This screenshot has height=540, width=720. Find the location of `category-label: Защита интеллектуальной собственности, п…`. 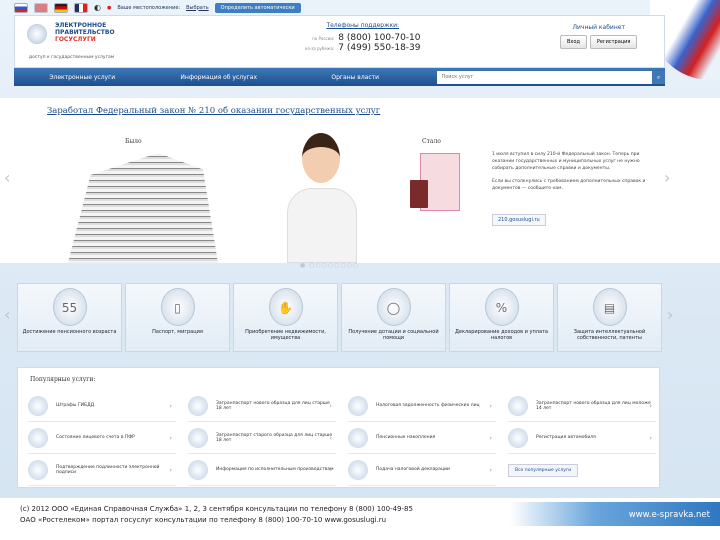

category-label: Защита интеллектуальной собственности, п… is located at coordinates (609, 335).